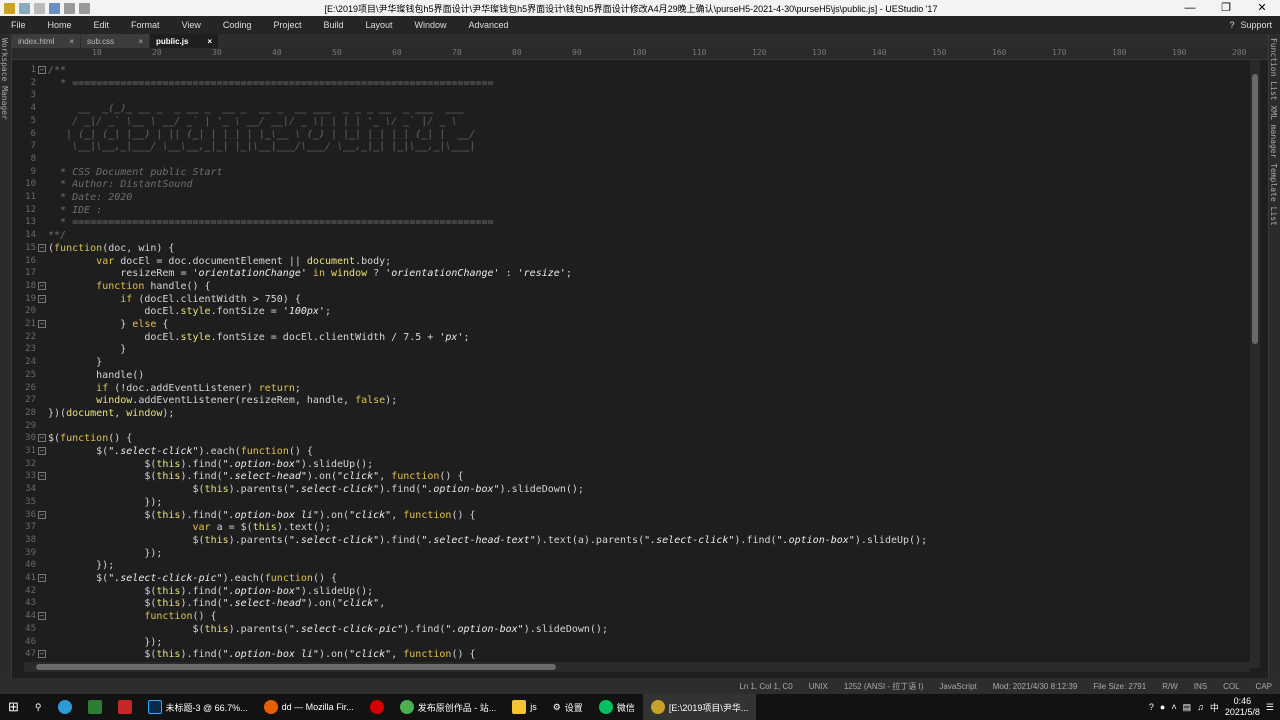  Describe the element at coordinates (46, 41) in the screenshot. I see `tab-index-html: index.html ×` at that location.